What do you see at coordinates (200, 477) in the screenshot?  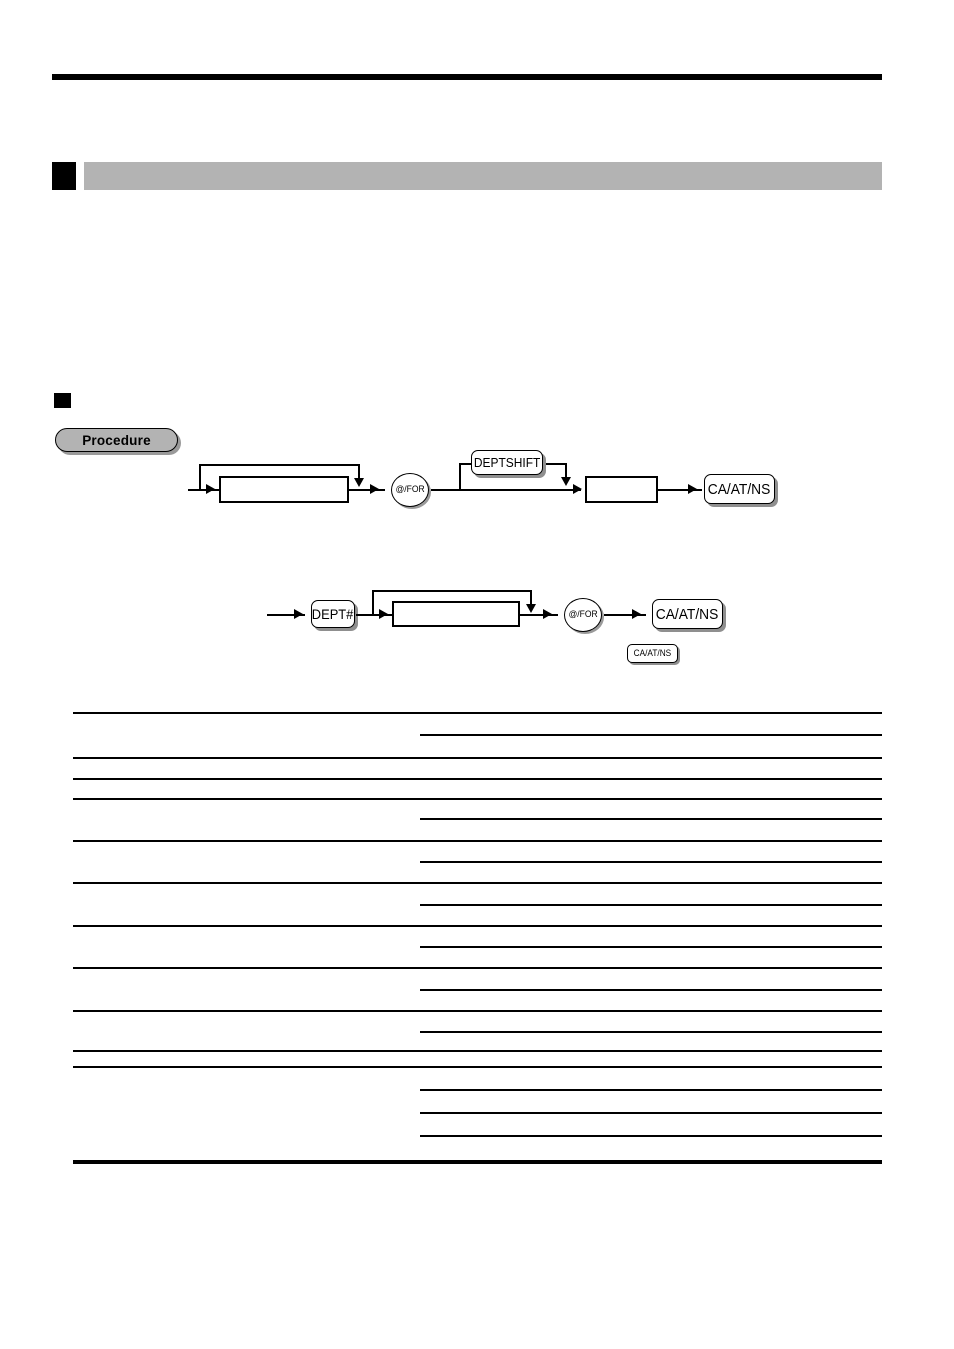 I see `flow1-loop-left` at bounding box center [200, 477].